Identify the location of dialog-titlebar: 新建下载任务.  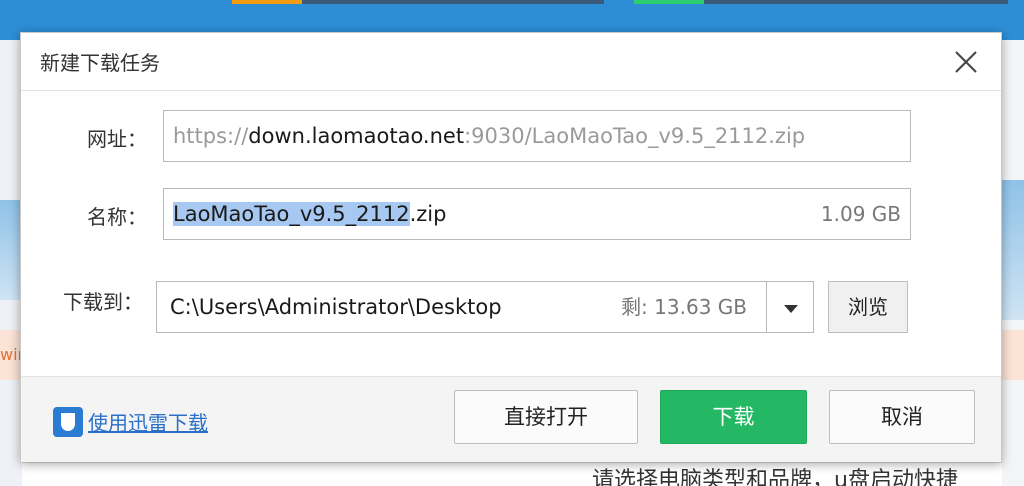
(511, 62).